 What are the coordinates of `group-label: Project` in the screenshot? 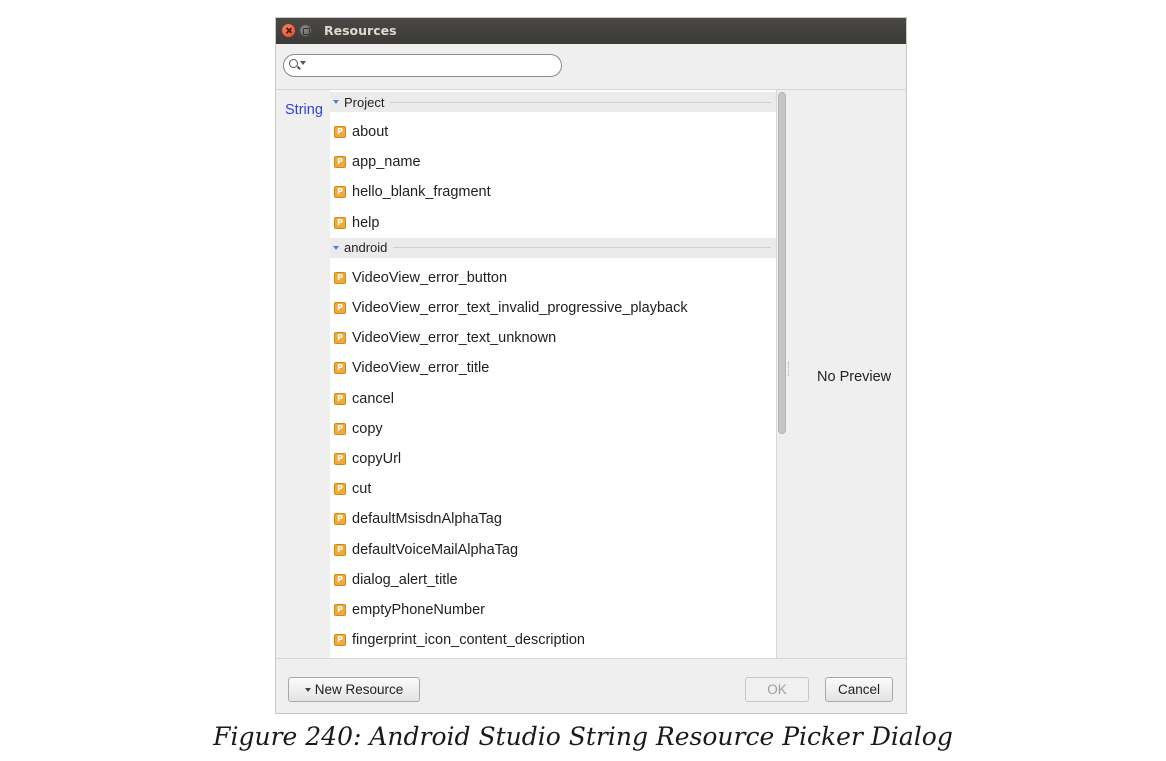 It's located at (364, 102).